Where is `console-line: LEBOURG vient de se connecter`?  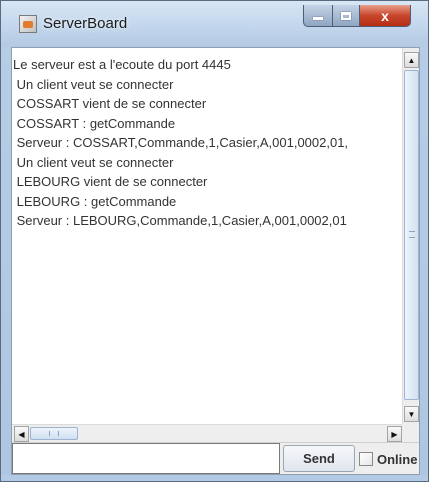 console-line: LEBOURG vient de se connecter is located at coordinates (110, 181).